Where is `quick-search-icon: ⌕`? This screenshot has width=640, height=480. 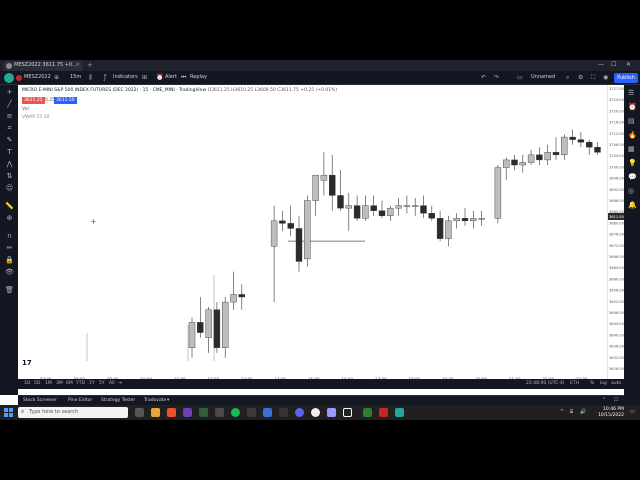
quick-search-icon: ⌕ is located at coordinates (567, 78).